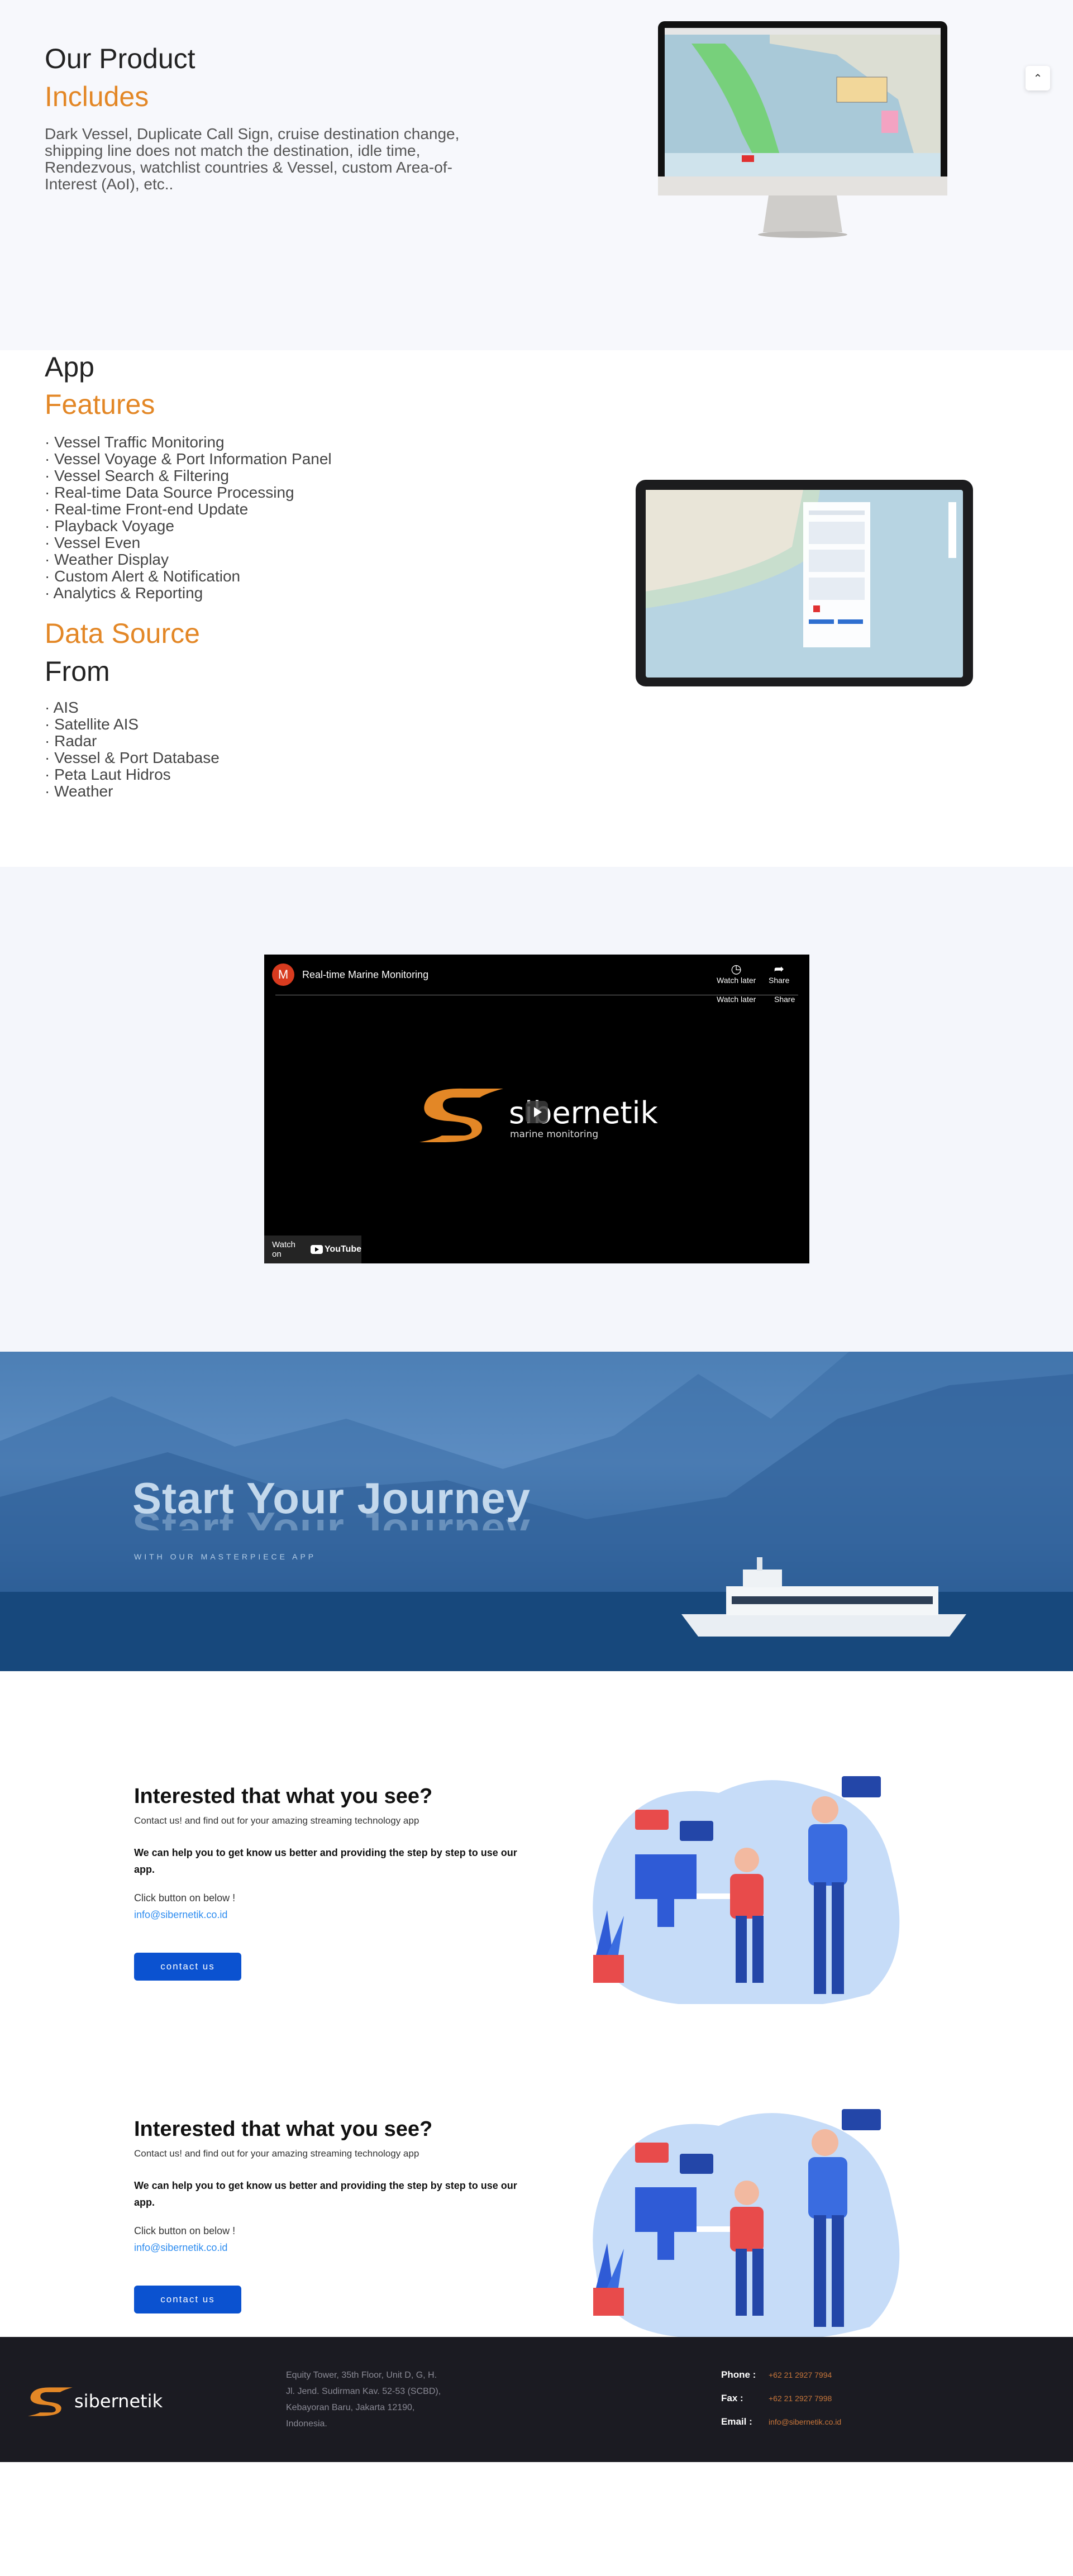 The height and width of the screenshot is (2576, 1073). What do you see at coordinates (784, 1000) in the screenshot?
I see `share-label-dup: Share` at bounding box center [784, 1000].